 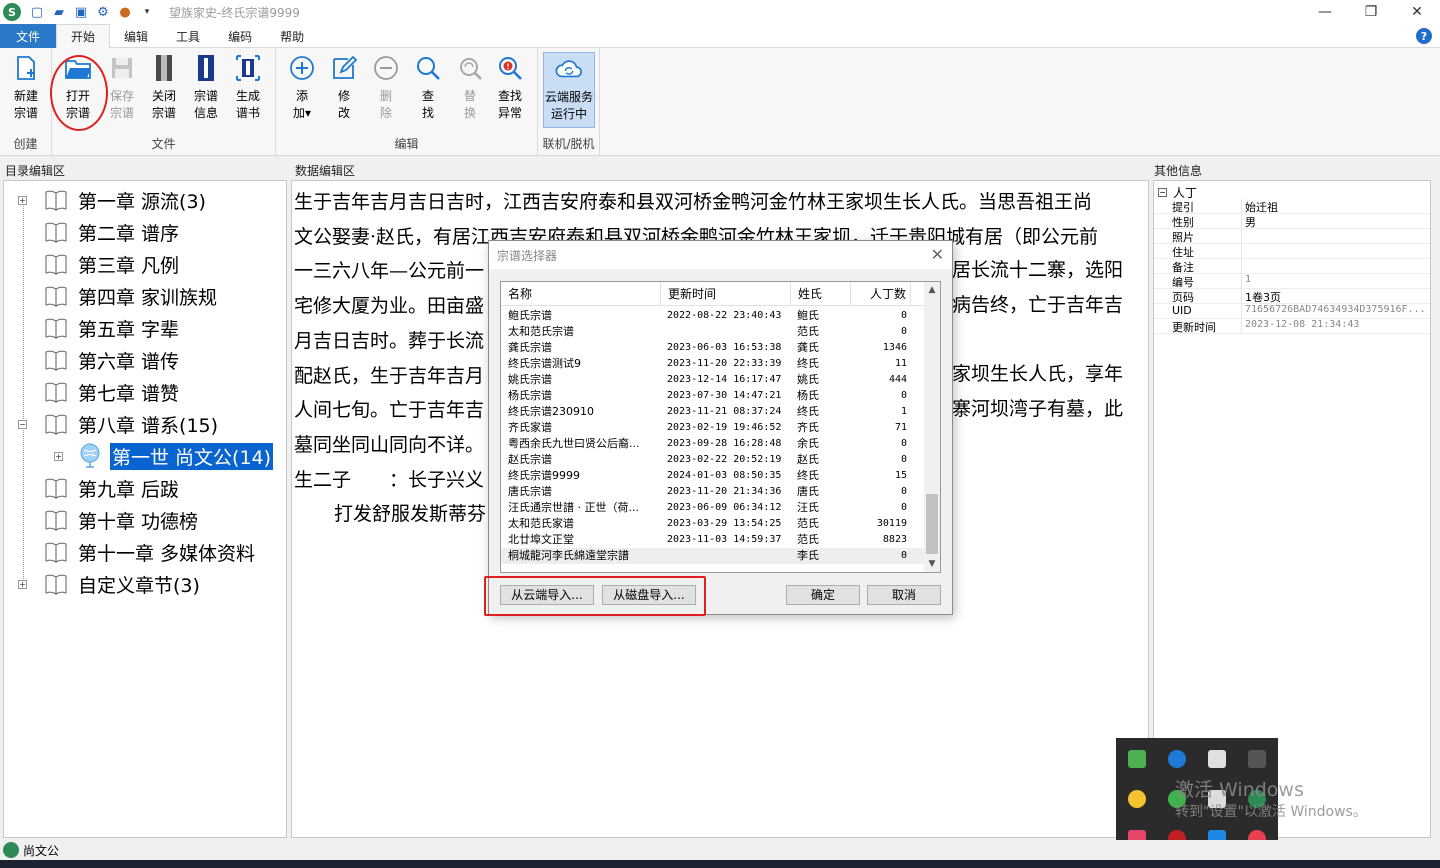 What do you see at coordinates (1137, 799) in the screenshot?
I see `cloud-app-icon` at bounding box center [1137, 799].